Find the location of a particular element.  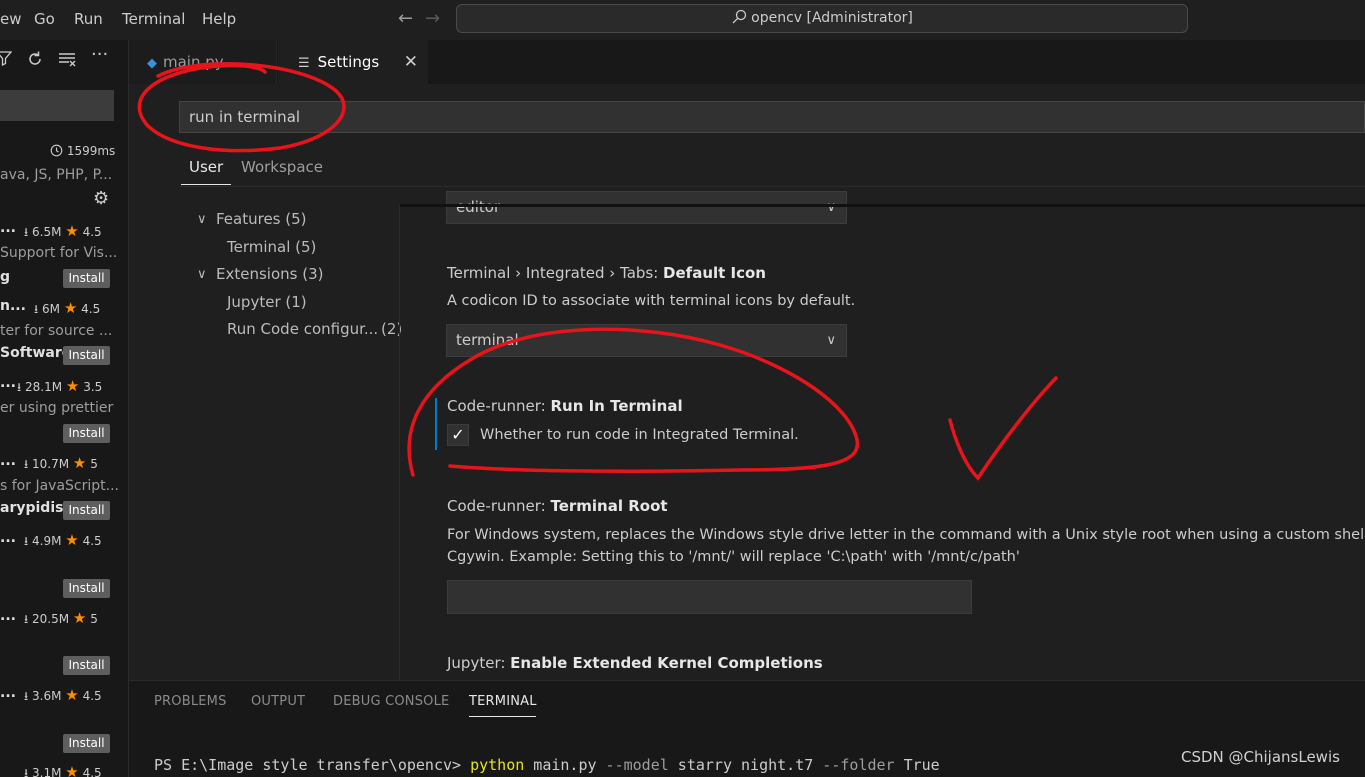

search-time: 1599ms is located at coordinates (82, 151).